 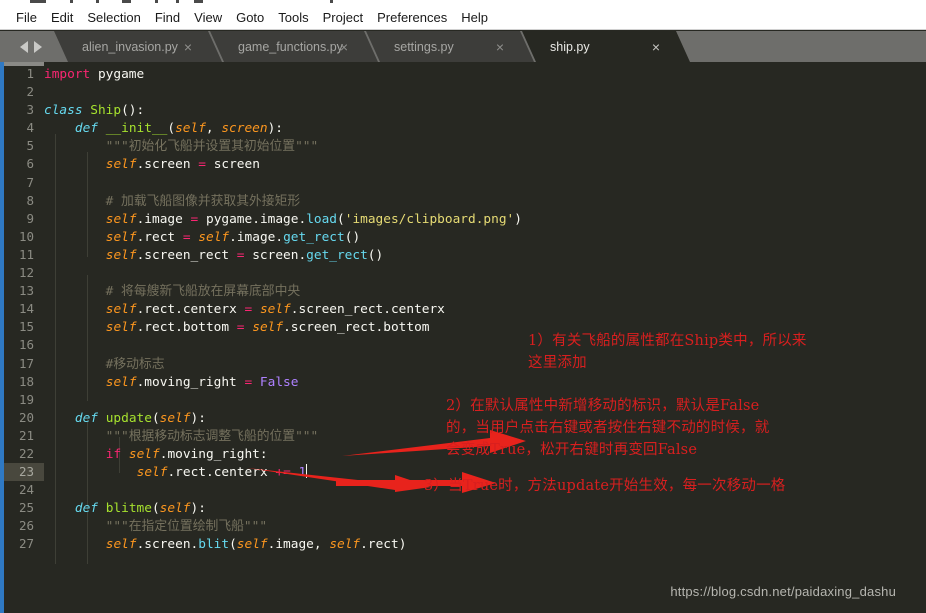 What do you see at coordinates (30, 146) in the screenshot?
I see `line-number: 5` at bounding box center [30, 146].